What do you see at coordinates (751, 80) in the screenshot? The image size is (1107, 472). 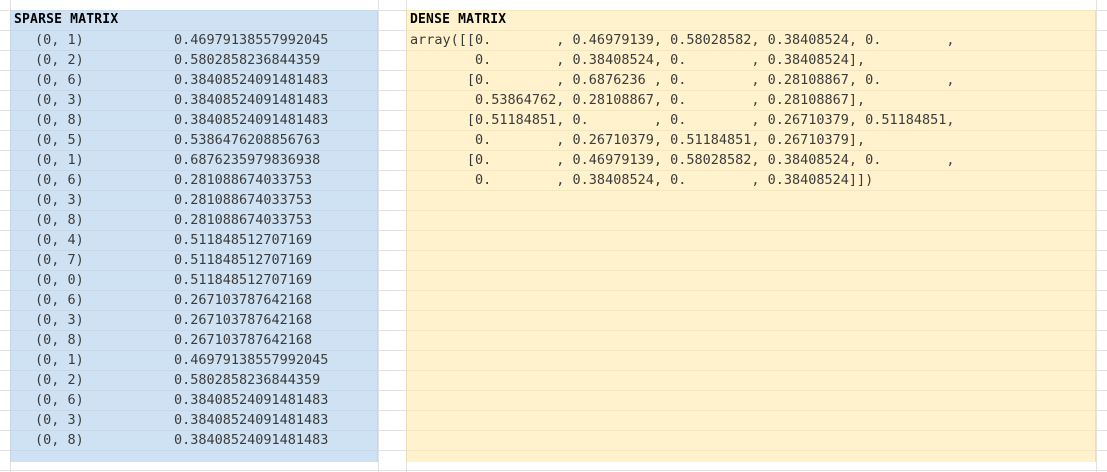 I see `dense-matrix-line: [0. , 0.6876236 , 0. , 0.28108867, 0. ,` at bounding box center [751, 80].